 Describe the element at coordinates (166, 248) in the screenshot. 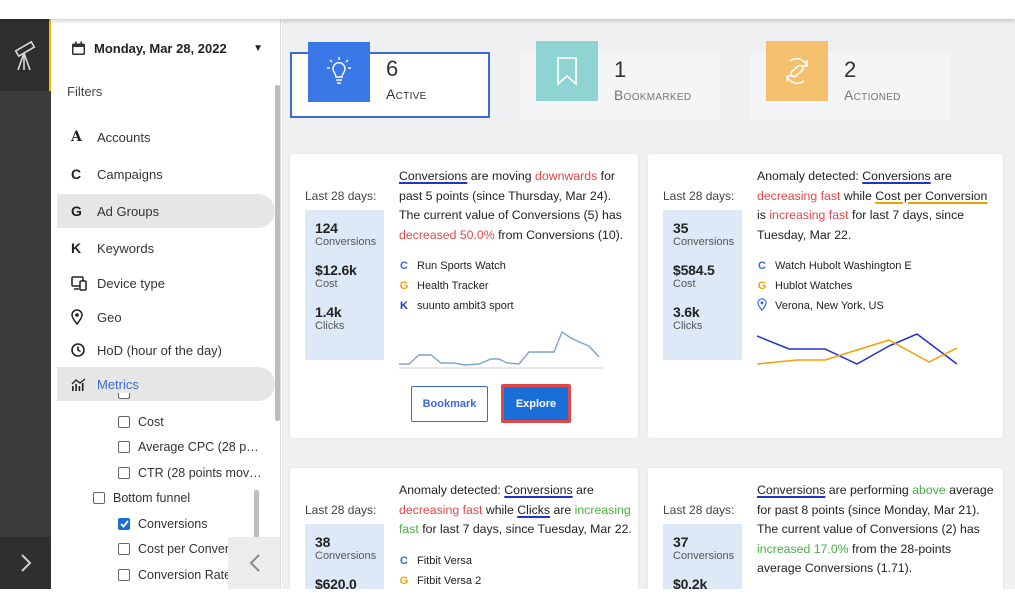

I see `filter-keywords: K Keywords` at that location.